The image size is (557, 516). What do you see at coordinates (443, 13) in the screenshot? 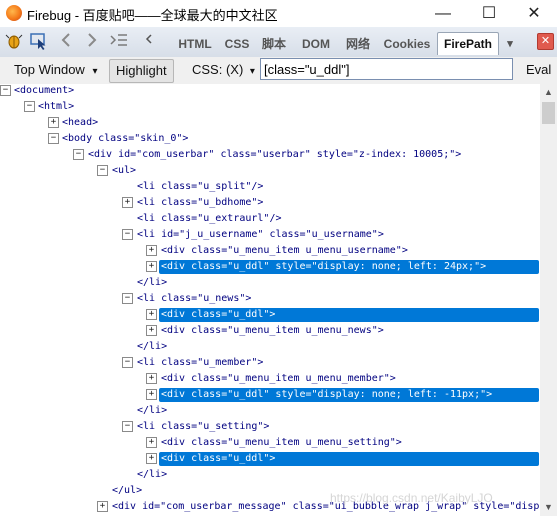
I see `minimize-button: —` at bounding box center [443, 13].